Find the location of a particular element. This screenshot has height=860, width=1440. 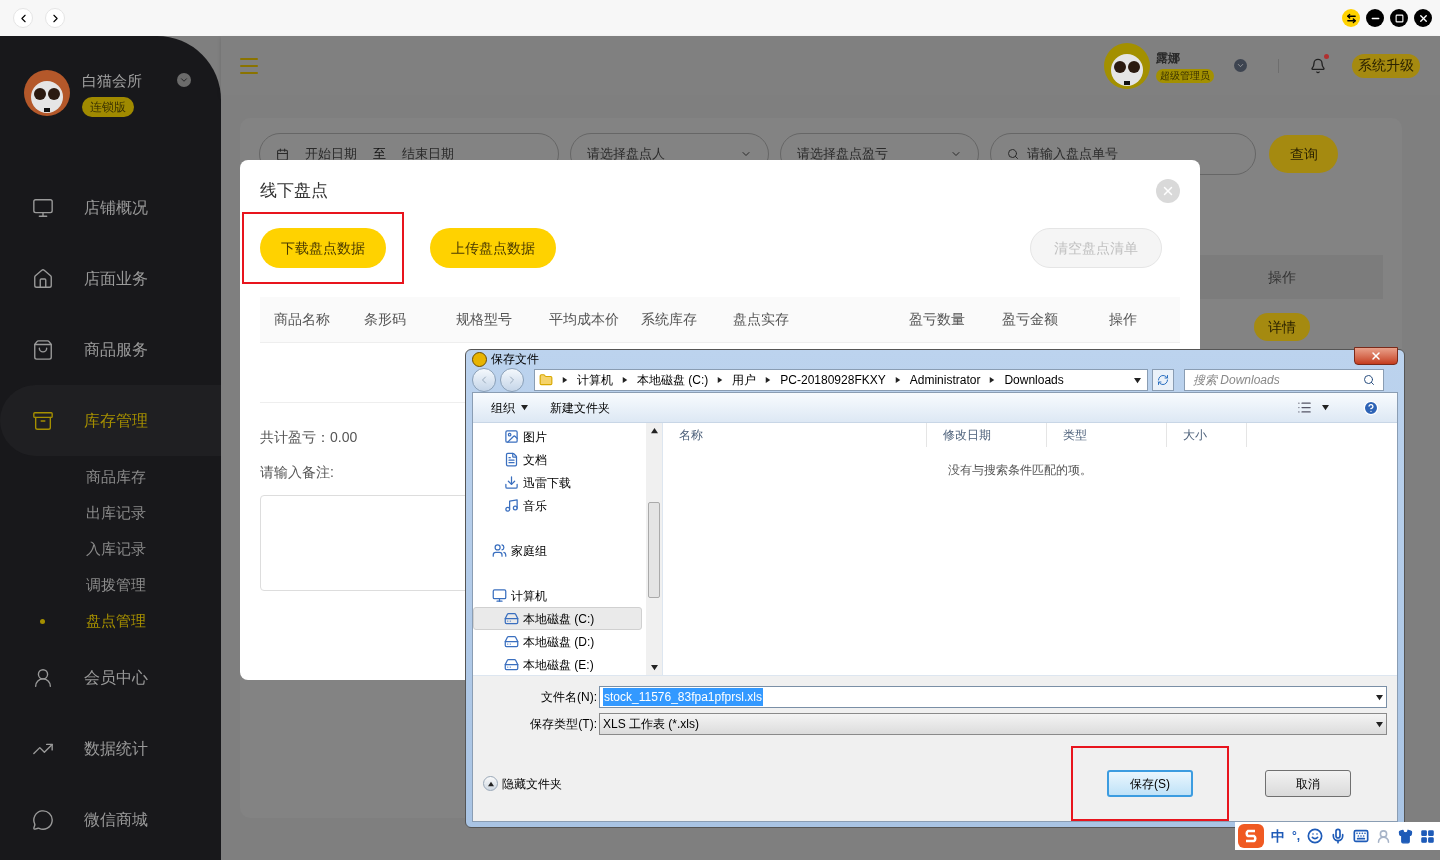

list-icon is located at coordinates (1304, 407).